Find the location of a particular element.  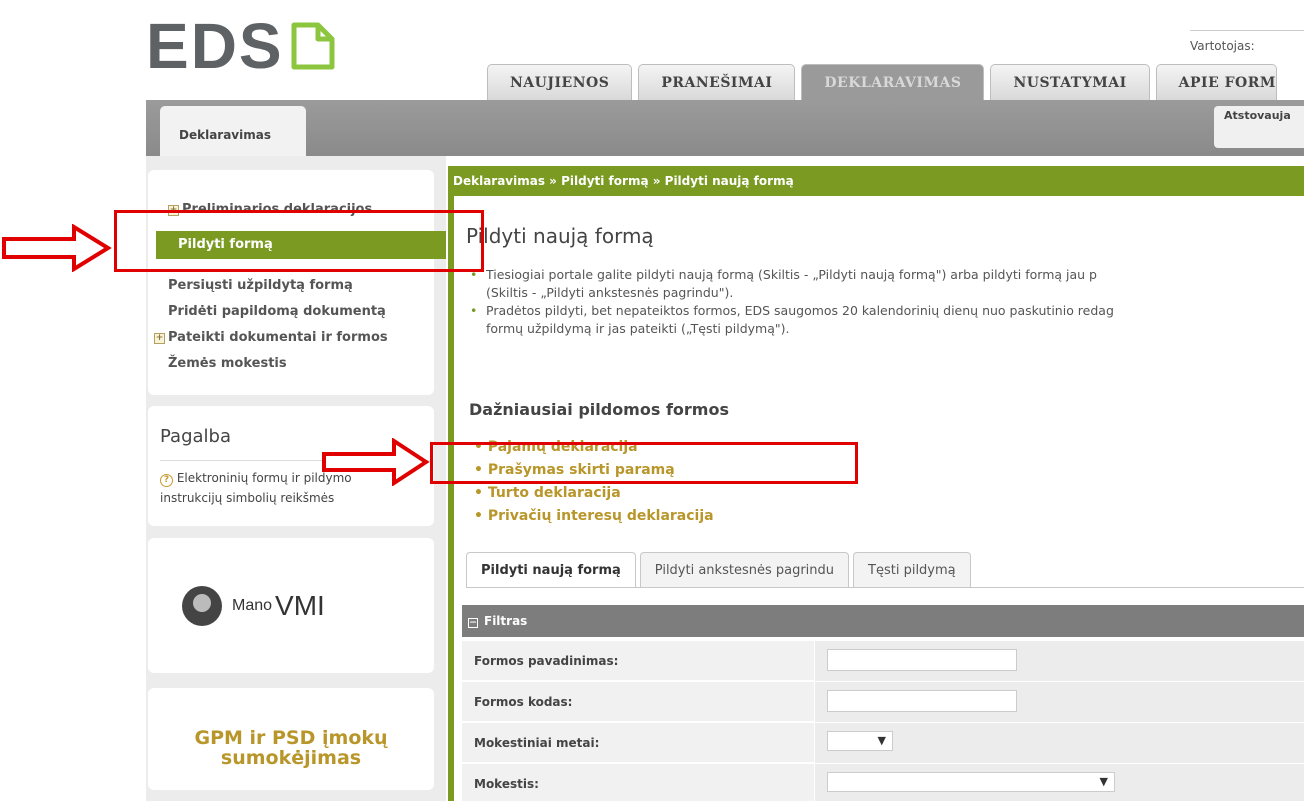

divider is located at coordinates (885, 587).